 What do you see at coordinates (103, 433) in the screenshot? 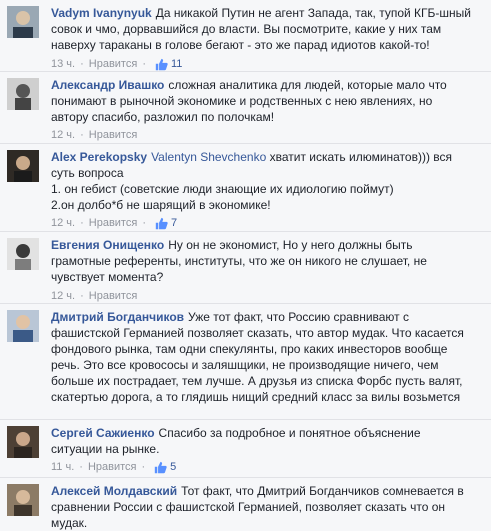
I see `comment-author: Сергей Сажиенко` at bounding box center [103, 433].